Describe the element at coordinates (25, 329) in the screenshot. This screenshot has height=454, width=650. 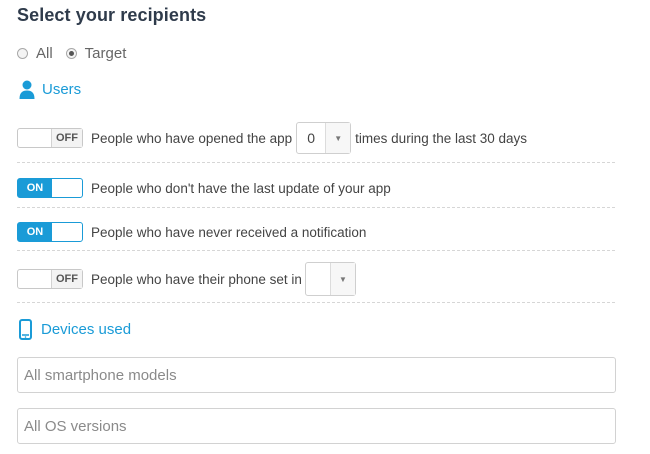
I see `smartphone-icon` at that location.